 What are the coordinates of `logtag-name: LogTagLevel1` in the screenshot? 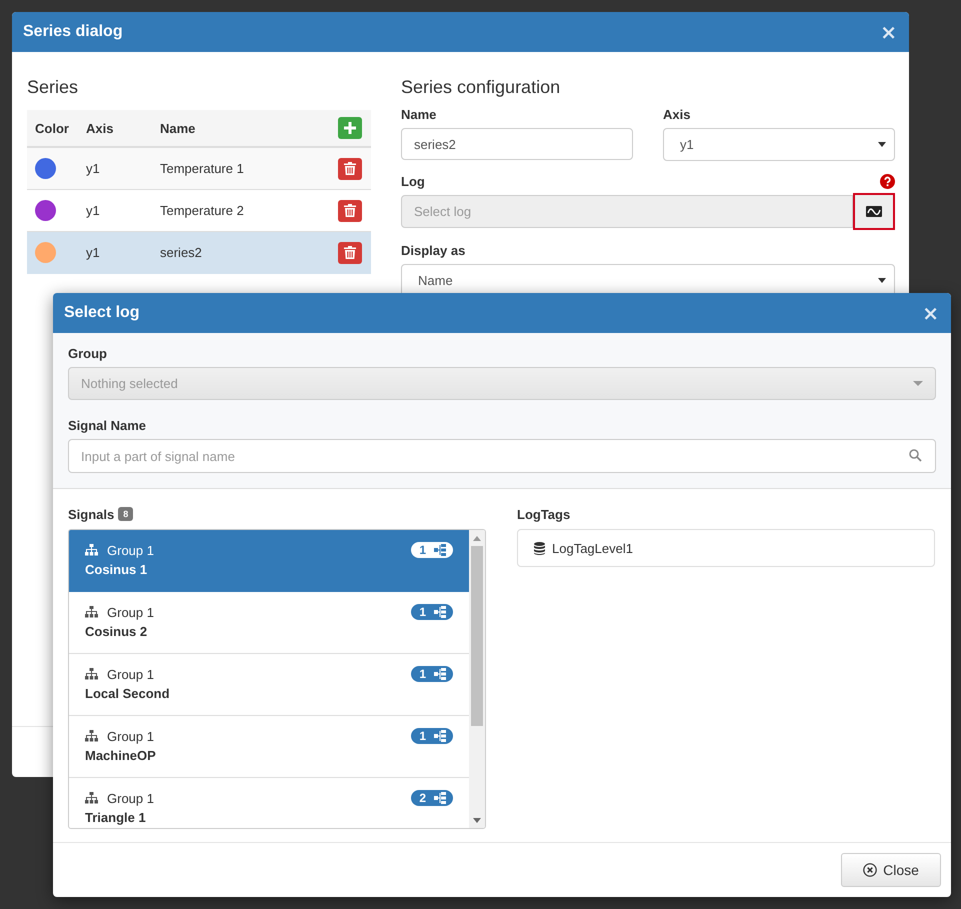 It's located at (592, 548).